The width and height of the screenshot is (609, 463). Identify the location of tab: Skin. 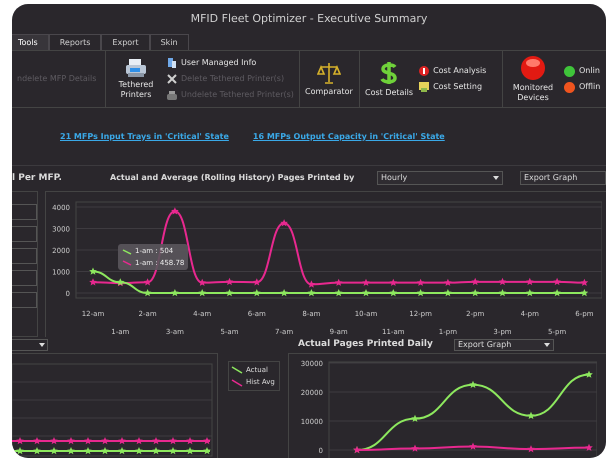
(169, 42).